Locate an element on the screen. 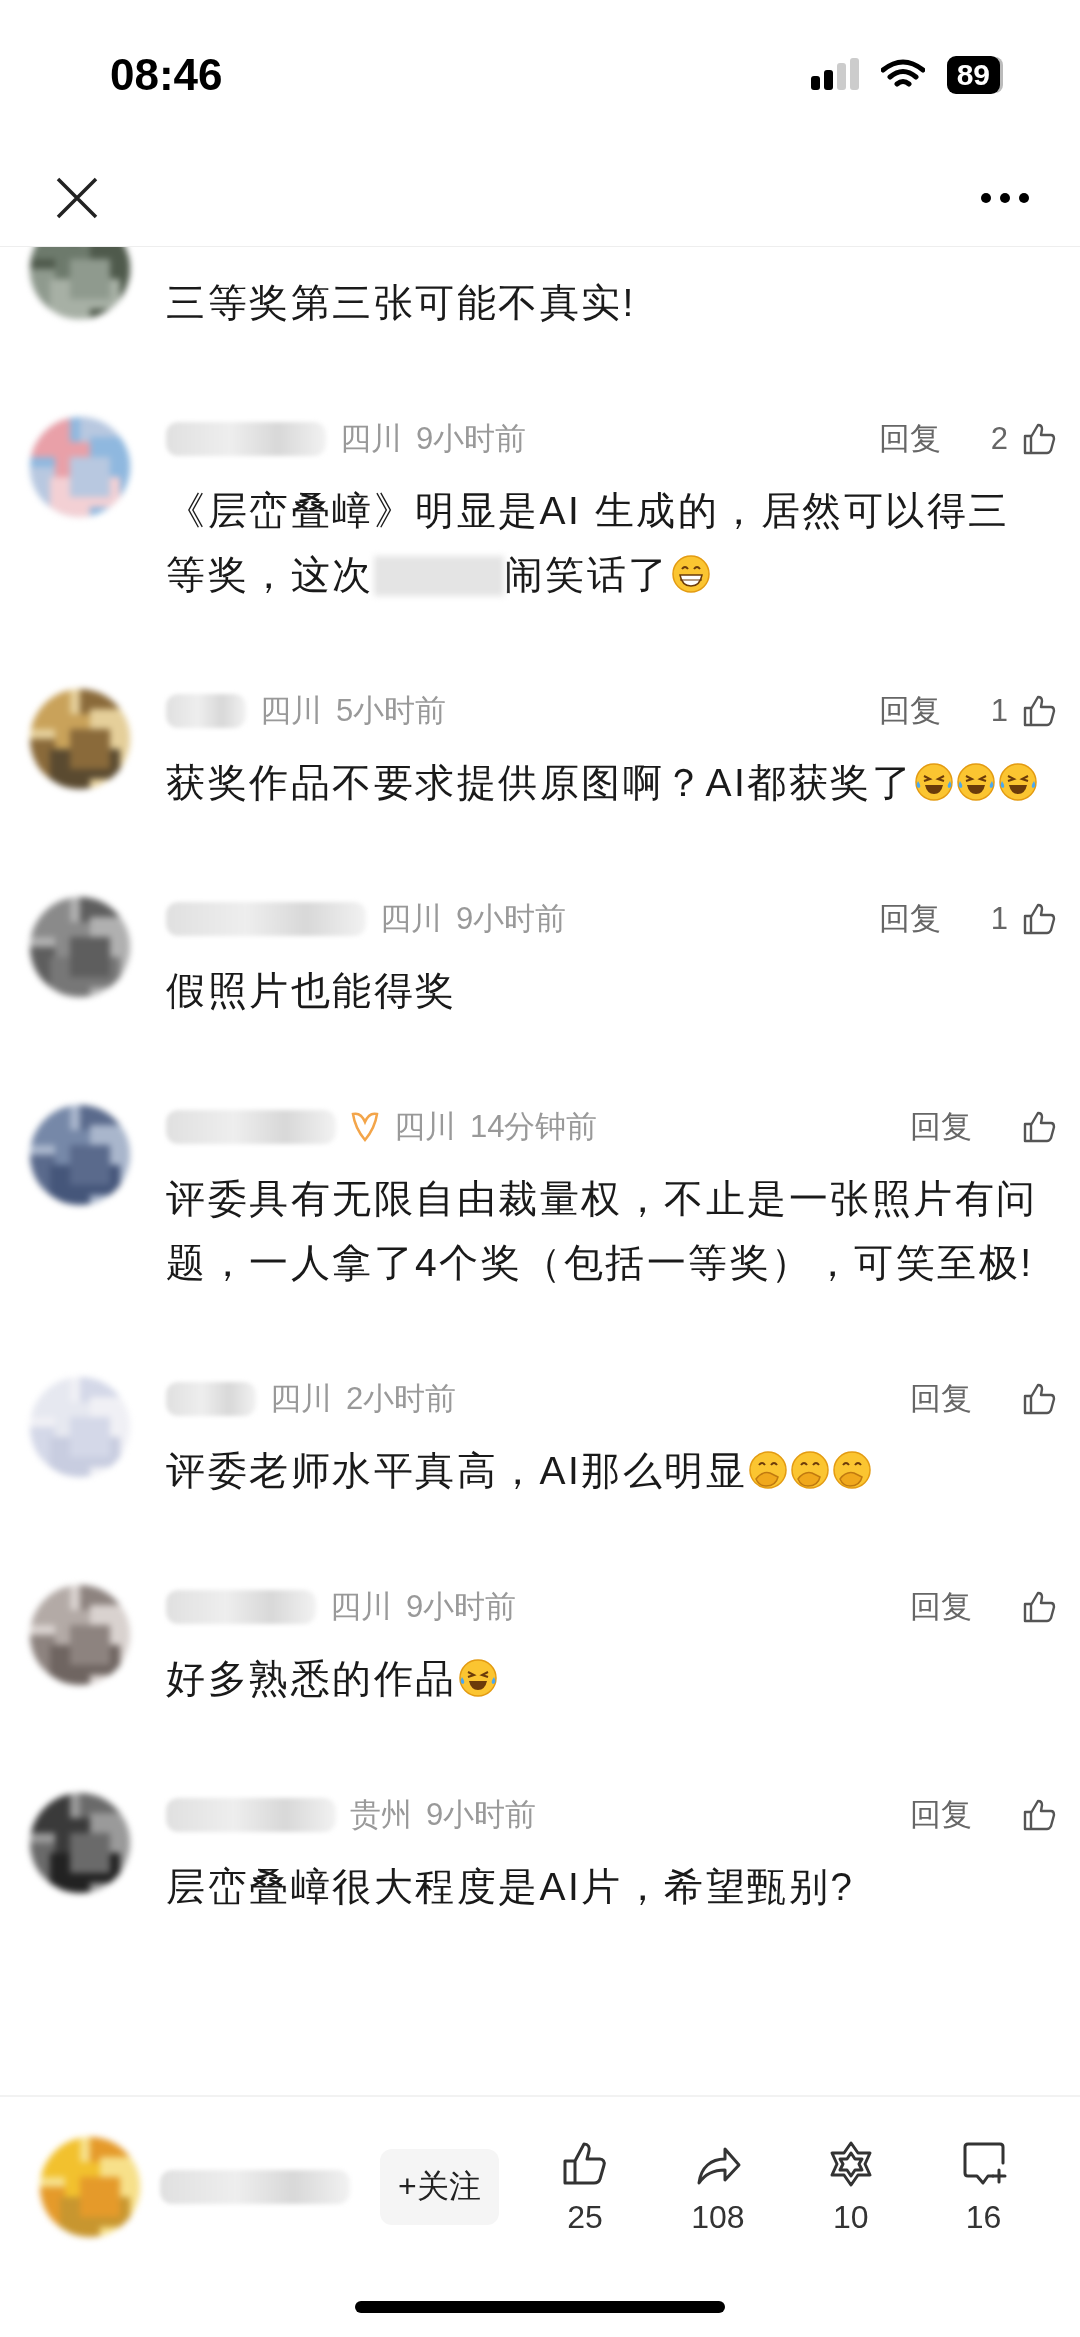  comment-text: 获奖作品不要求提供原图啊？AI都获奖了 is located at coordinates (540, 782).